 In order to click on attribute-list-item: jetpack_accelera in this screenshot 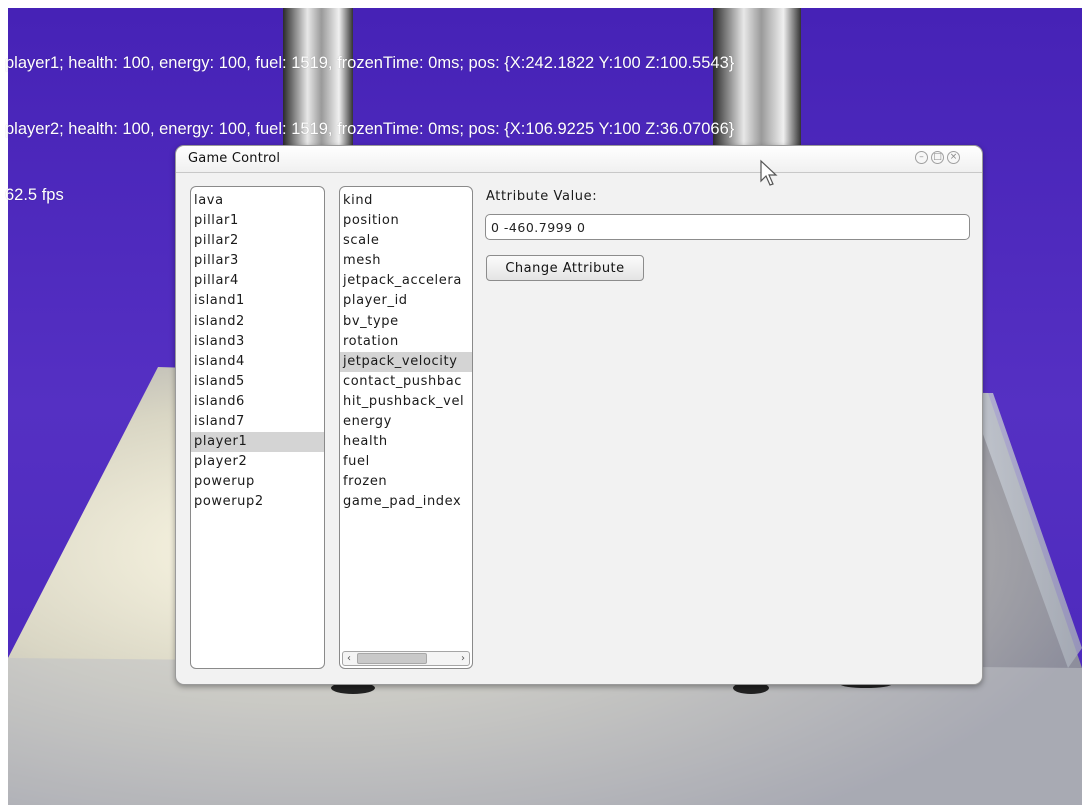, I will do `click(406, 281)`.